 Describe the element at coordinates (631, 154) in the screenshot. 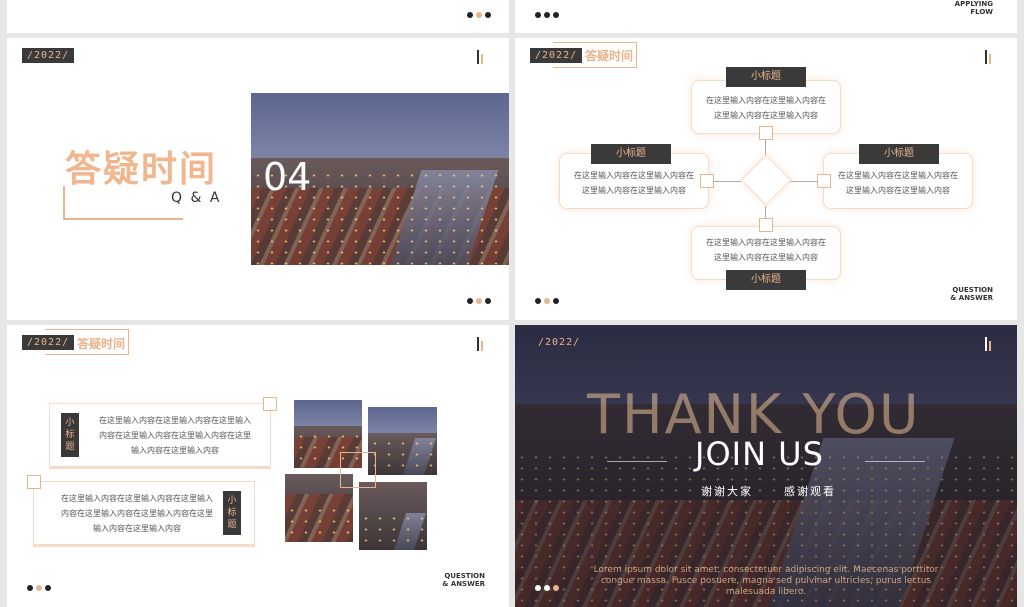

I see `label-left: 小标题` at that location.